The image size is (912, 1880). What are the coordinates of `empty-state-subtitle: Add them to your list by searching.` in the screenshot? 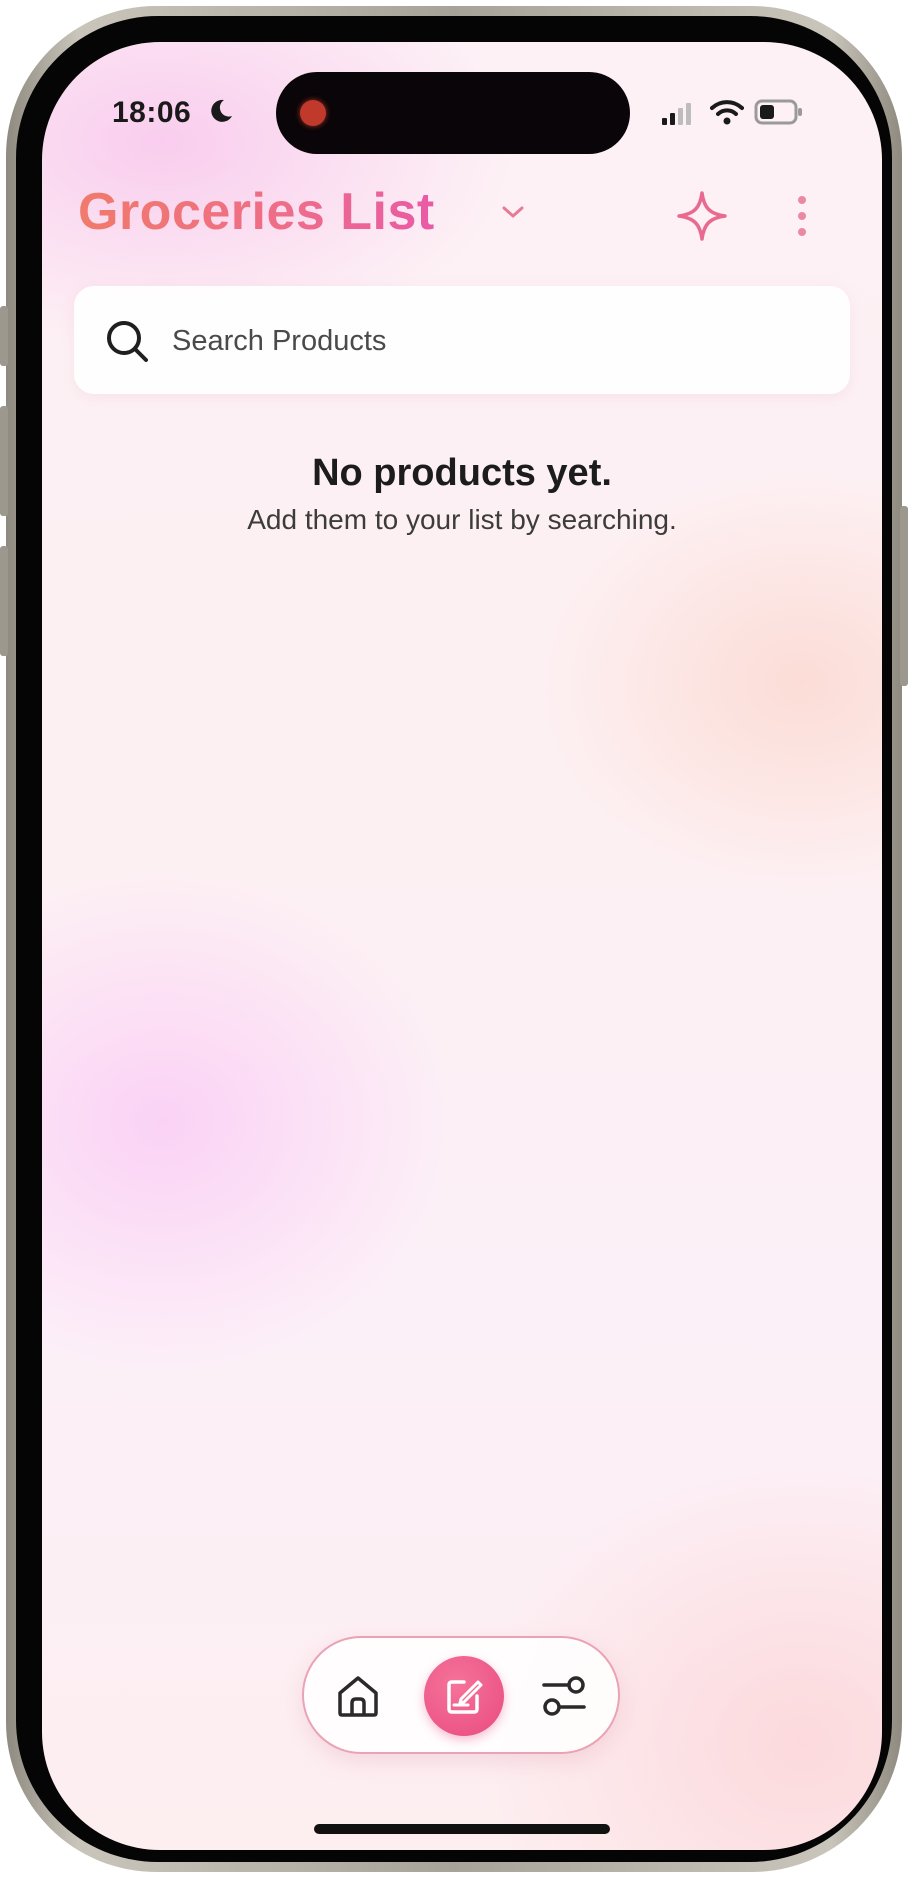 It's located at (462, 519).